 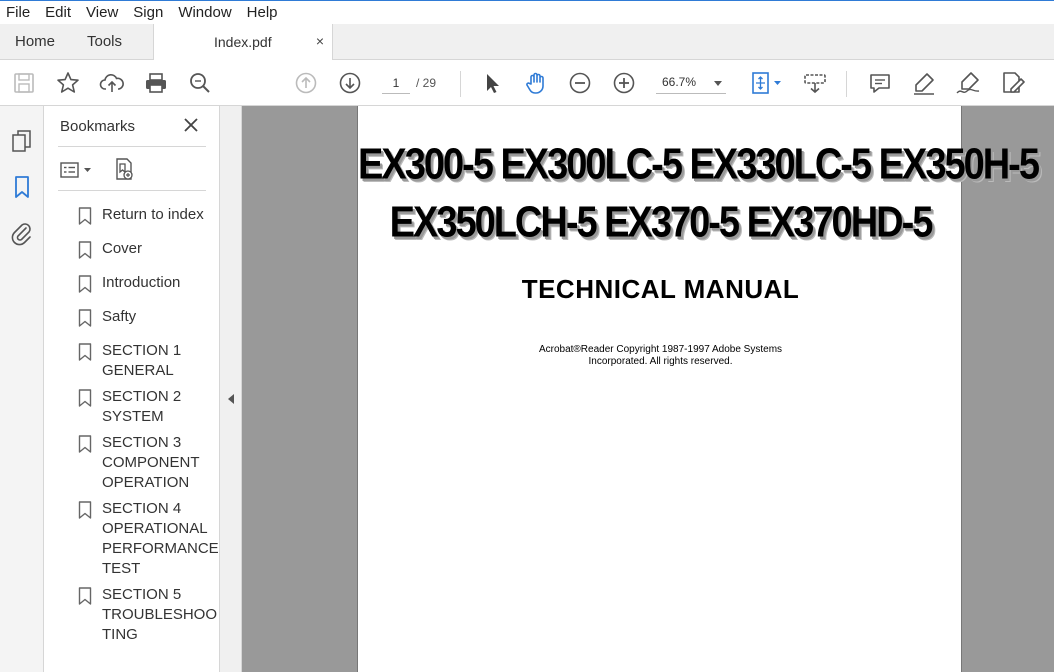 I want to click on tab-home: Home, so click(x=35, y=41).